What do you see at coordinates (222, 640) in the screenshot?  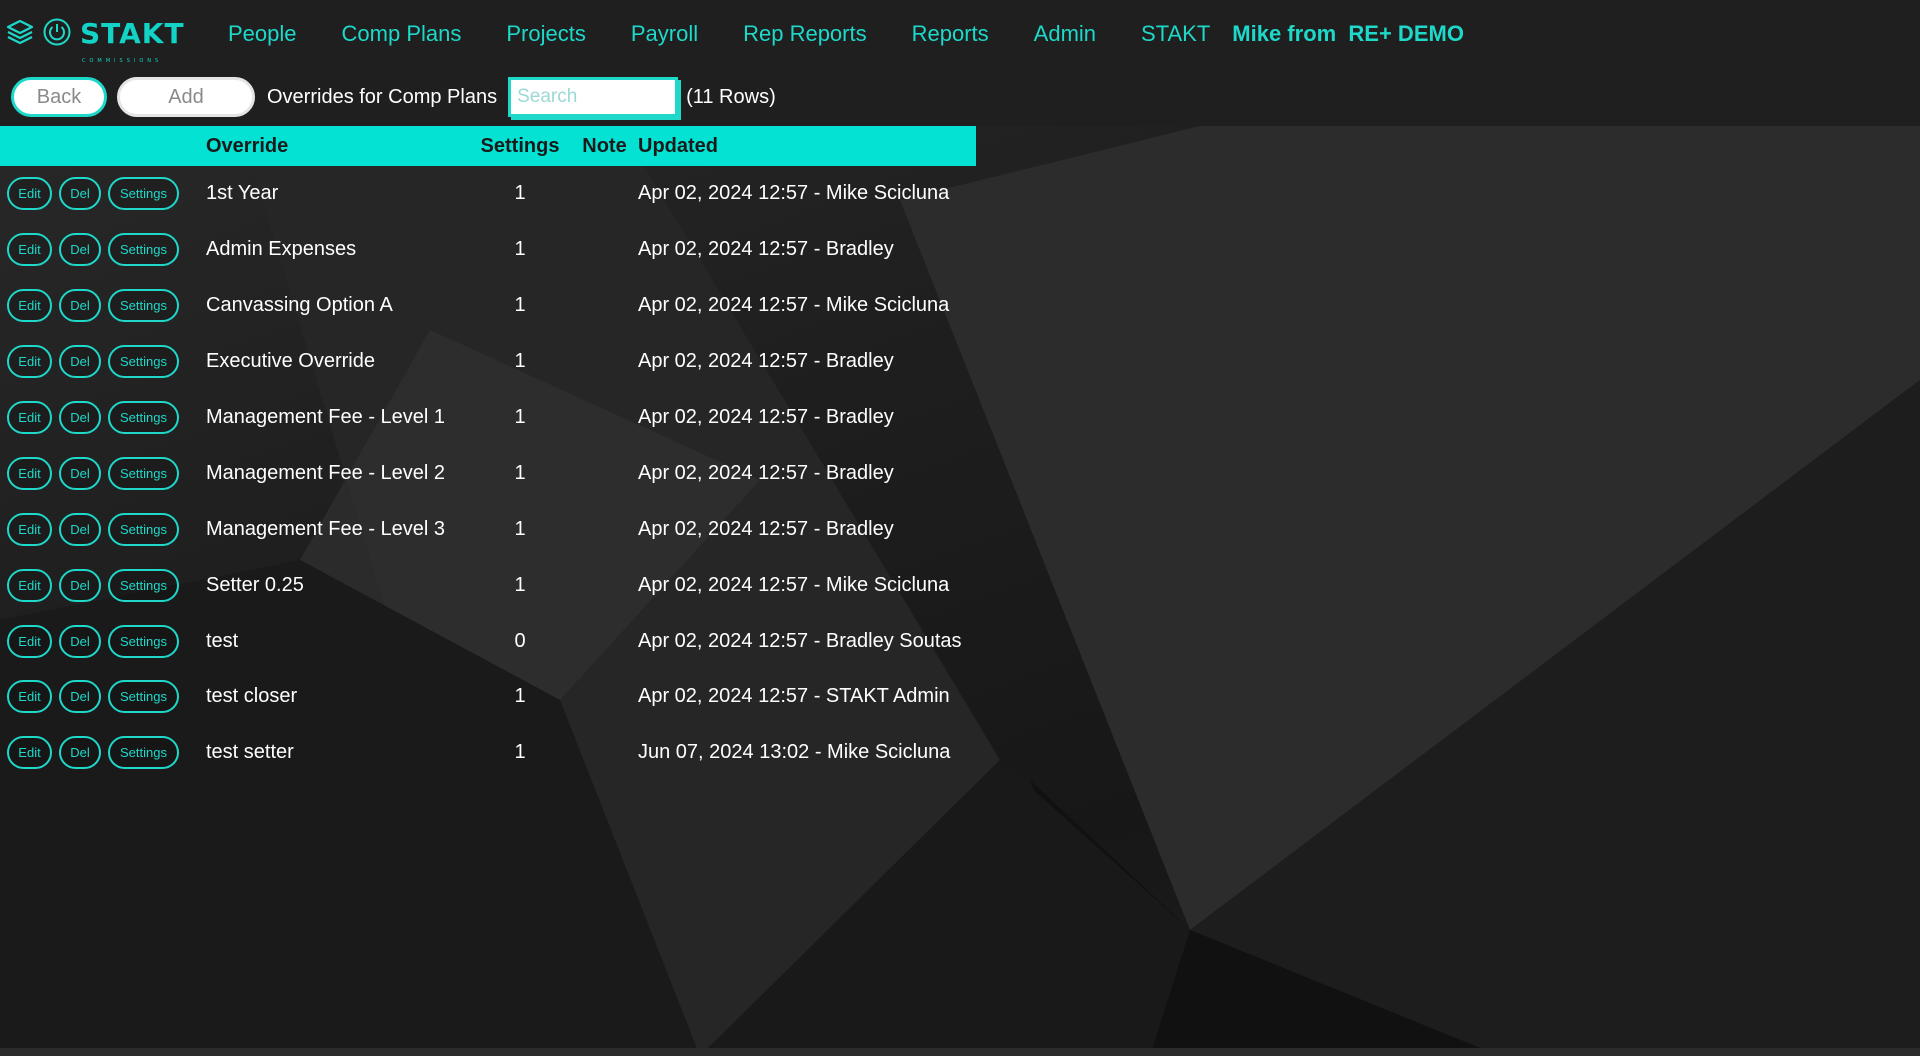 I see `cell-override: test` at bounding box center [222, 640].